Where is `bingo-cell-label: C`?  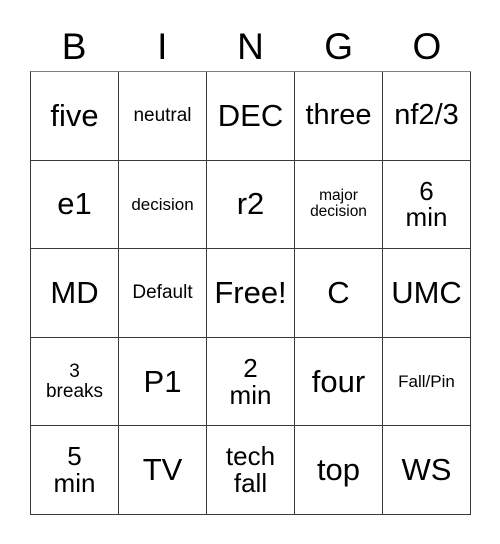 bingo-cell-label: C is located at coordinates (338, 293).